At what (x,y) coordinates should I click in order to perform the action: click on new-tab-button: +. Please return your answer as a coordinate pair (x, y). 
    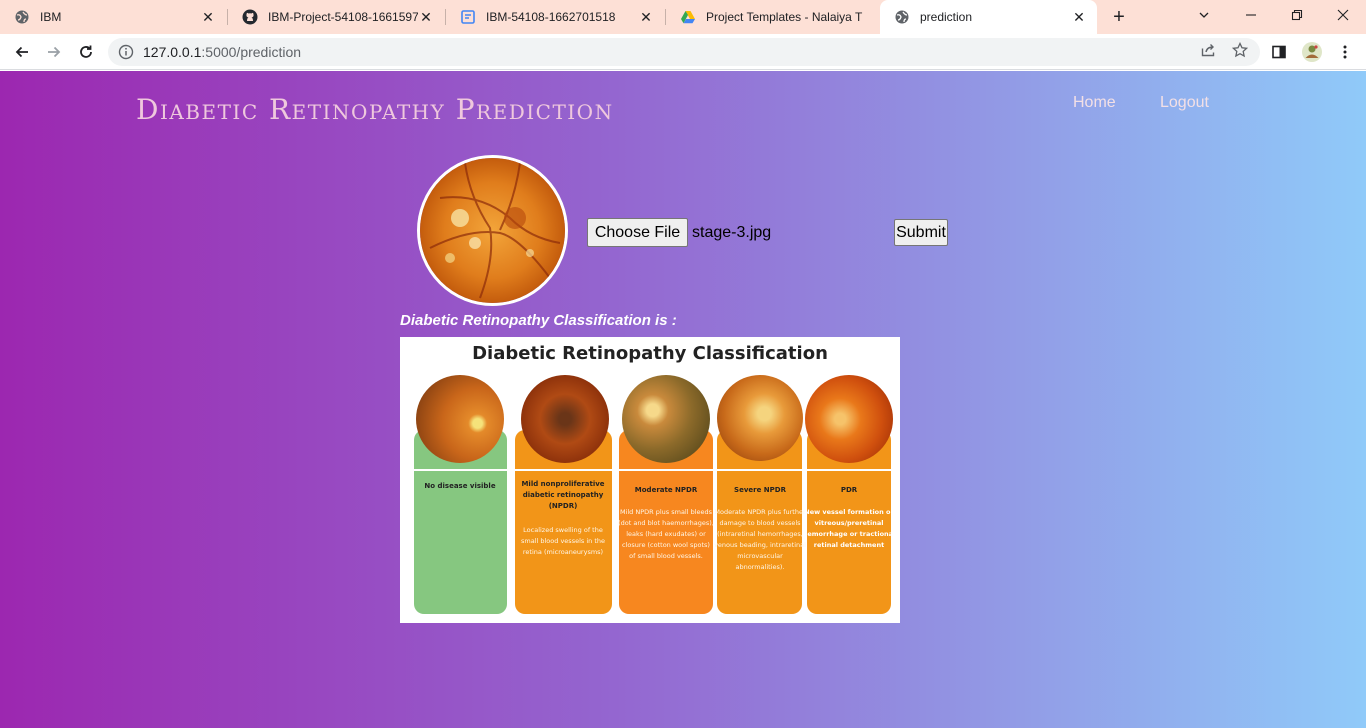
    Looking at the image, I should click on (1119, 17).